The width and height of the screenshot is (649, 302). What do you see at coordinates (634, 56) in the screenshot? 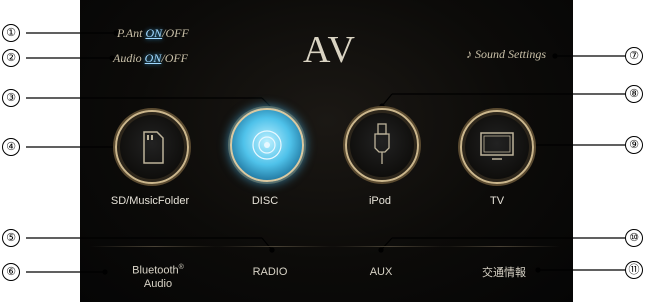
I see `callout-7: ⑦` at bounding box center [634, 56].